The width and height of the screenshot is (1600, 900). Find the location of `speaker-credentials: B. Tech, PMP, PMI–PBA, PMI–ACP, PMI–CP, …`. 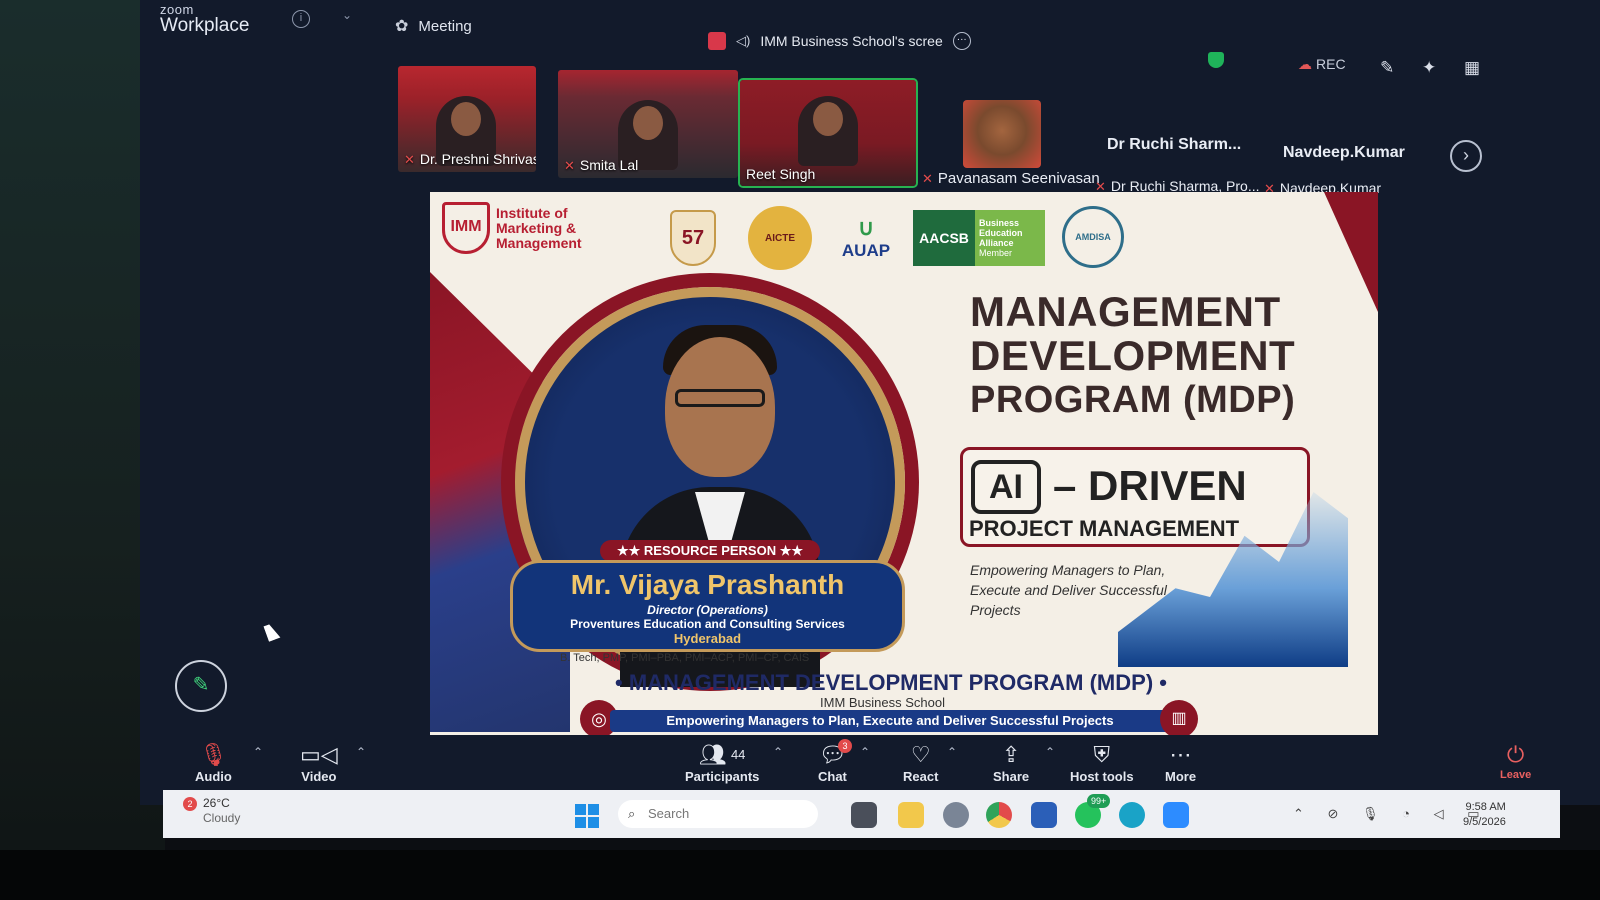

speaker-credentials: B. Tech, PMP, PMI–PBA, PMI–ACP, PMI–CP, … is located at coordinates (685, 658).